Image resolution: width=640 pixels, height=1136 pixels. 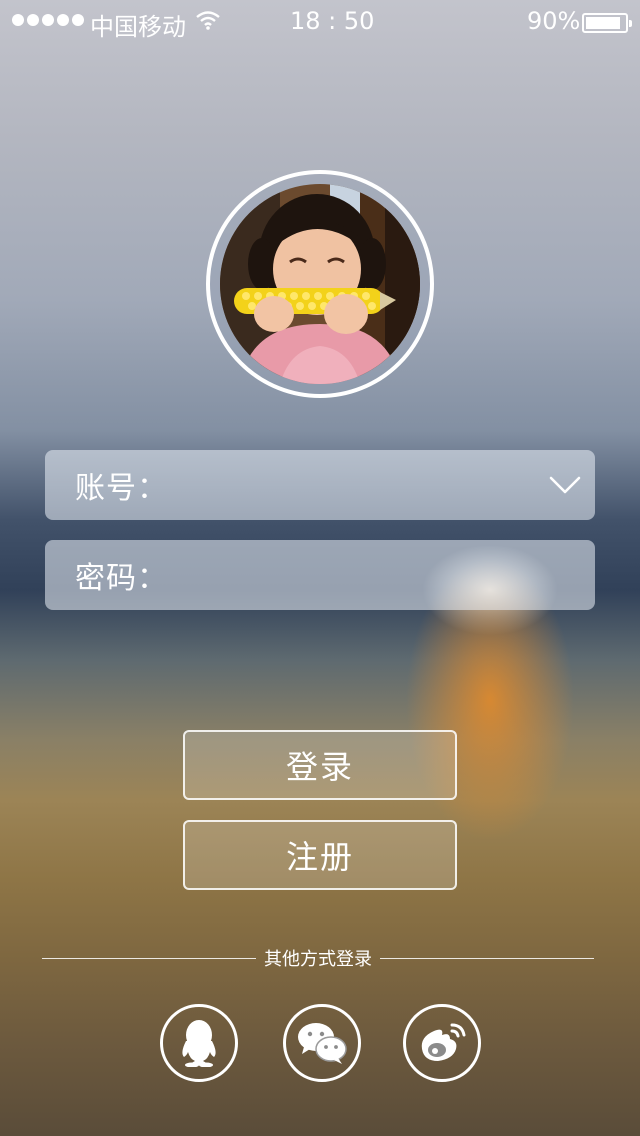 I want to click on battery-icon, so click(x=607, y=23).